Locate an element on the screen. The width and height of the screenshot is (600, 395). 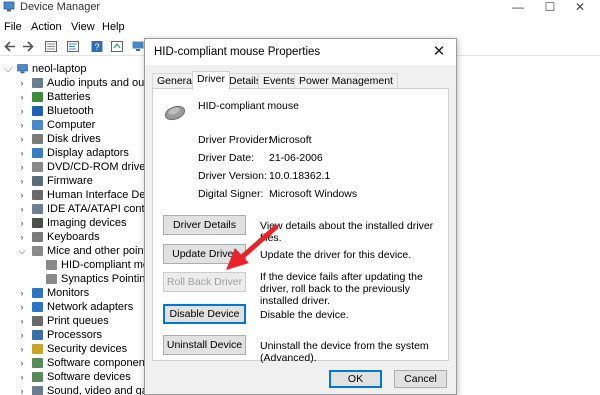
tree-item-label: Bluetooth is located at coordinates (70, 111).